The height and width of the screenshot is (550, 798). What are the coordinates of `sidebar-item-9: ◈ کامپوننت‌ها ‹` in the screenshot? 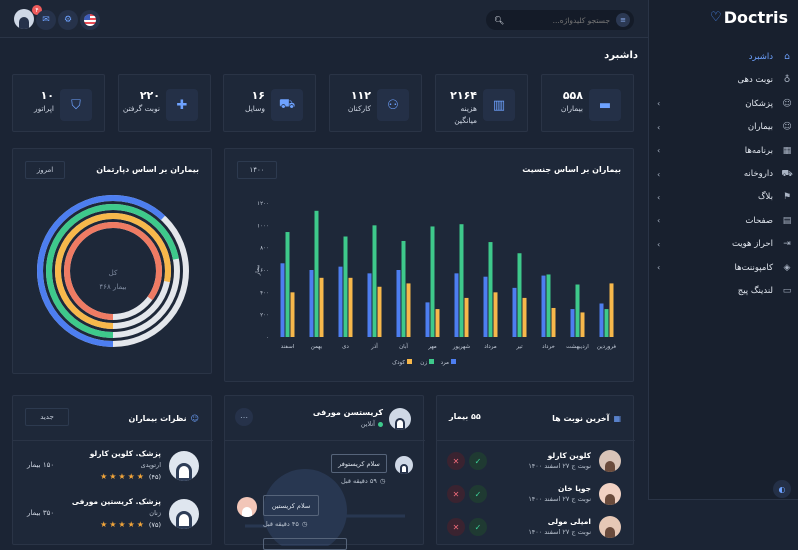 It's located at (723, 268).